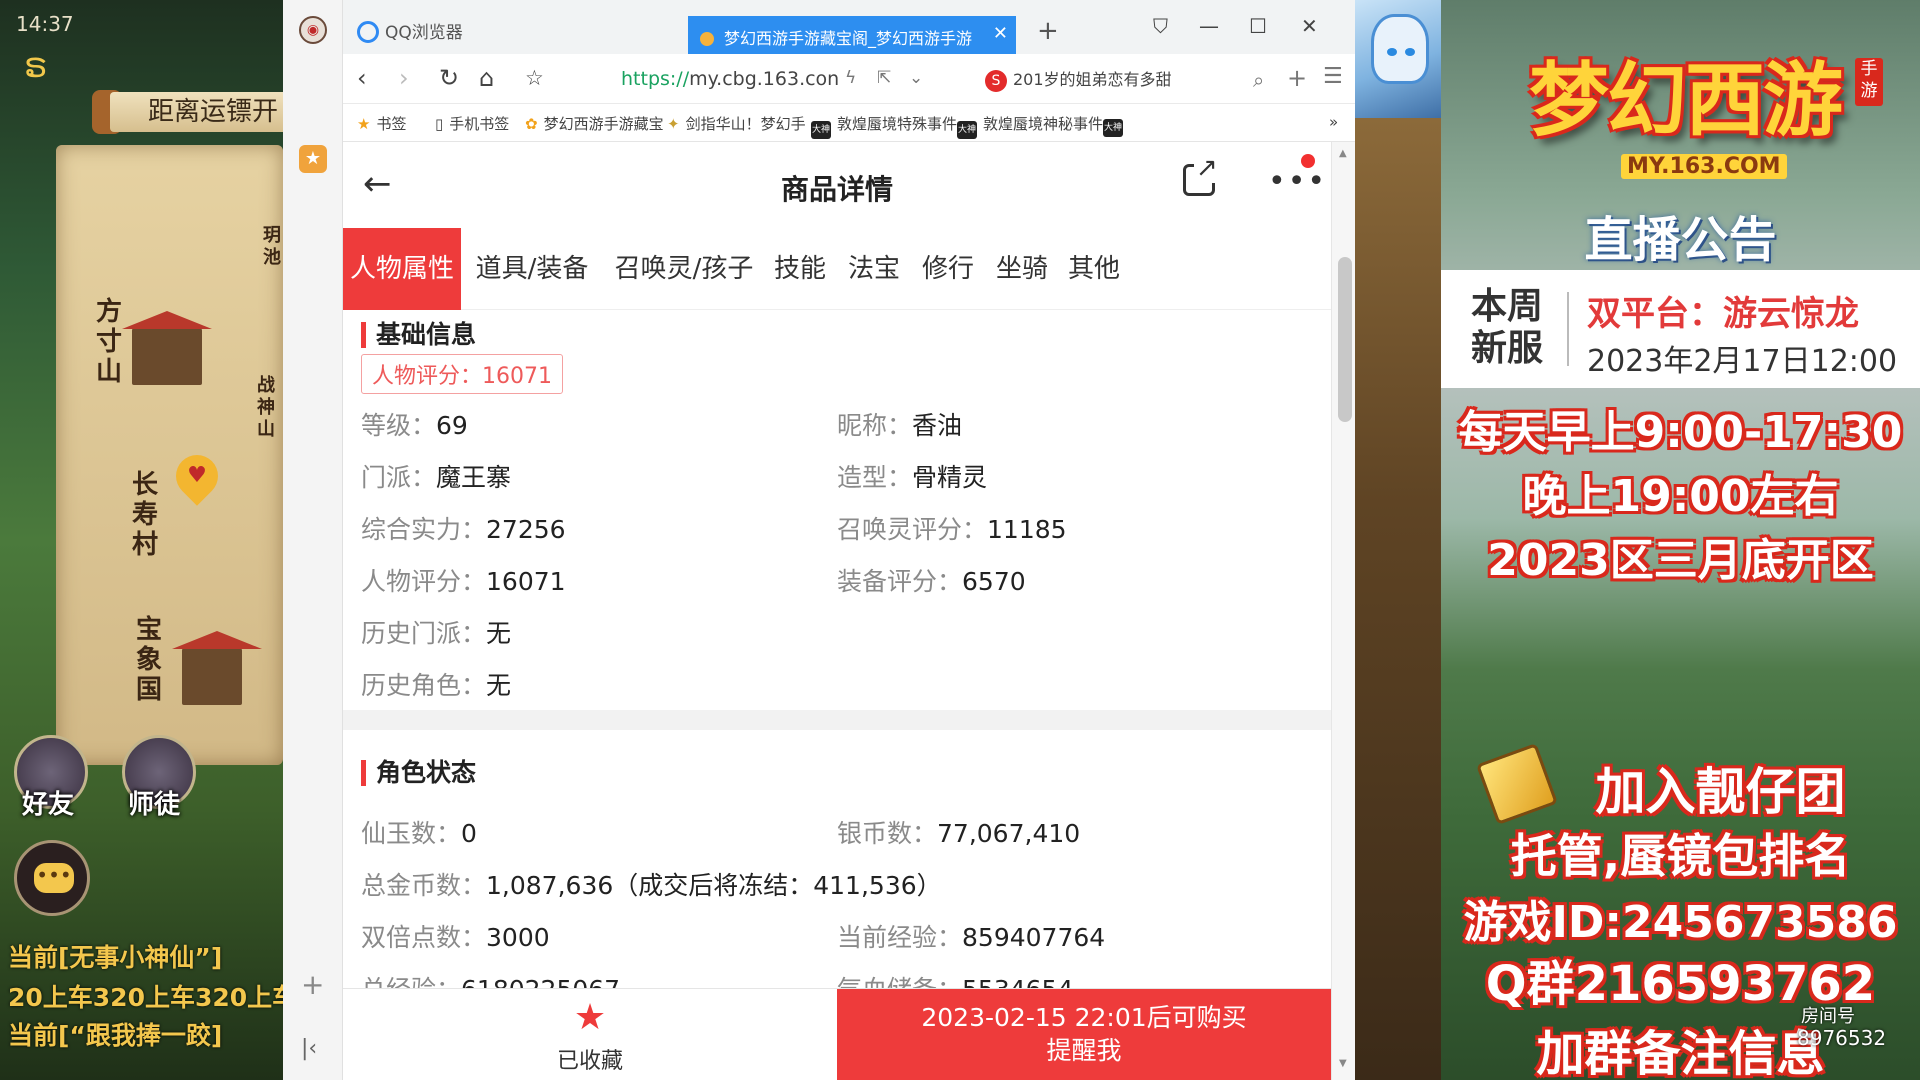 The width and height of the screenshot is (1920, 1080). Describe the element at coordinates (436, 633) in the screenshot. I see `attr-history-school: 历史门派：无` at that location.